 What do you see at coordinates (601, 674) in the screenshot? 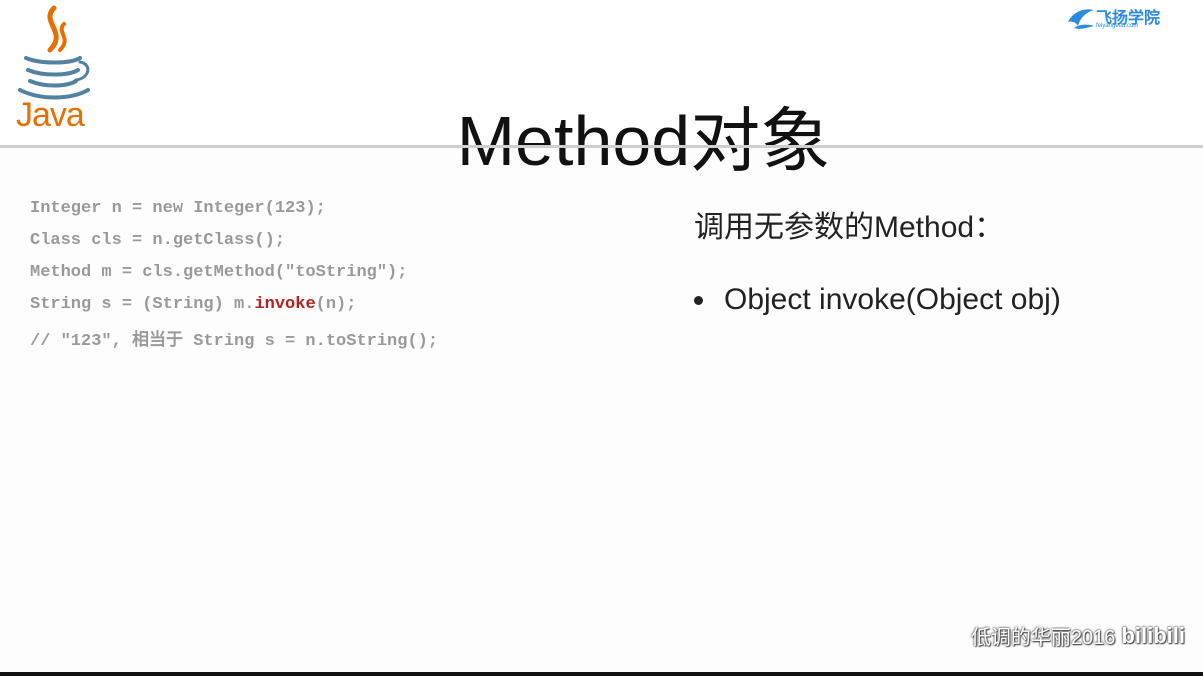
I see `bottom-edge` at bounding box center [601, 674].